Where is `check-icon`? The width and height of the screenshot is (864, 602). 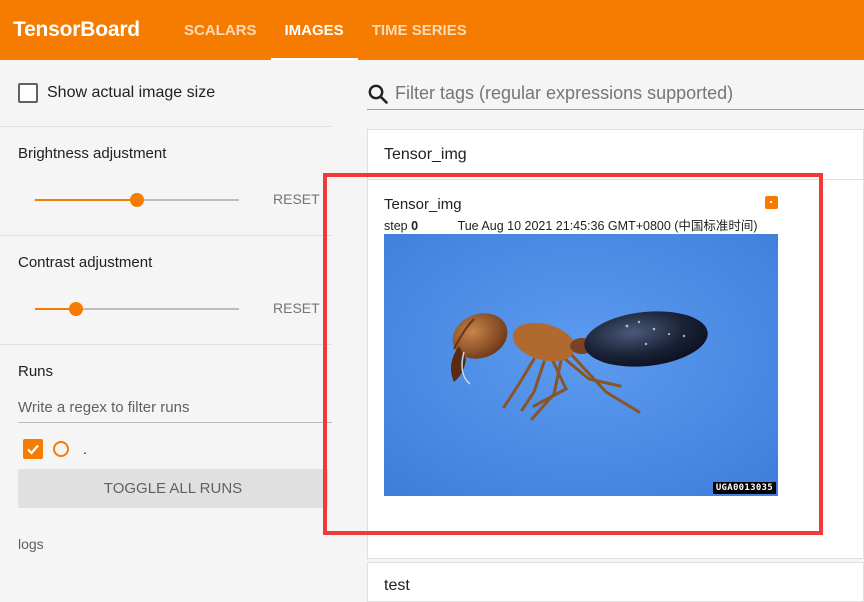
check-icon is located at coordinates (33, 449).